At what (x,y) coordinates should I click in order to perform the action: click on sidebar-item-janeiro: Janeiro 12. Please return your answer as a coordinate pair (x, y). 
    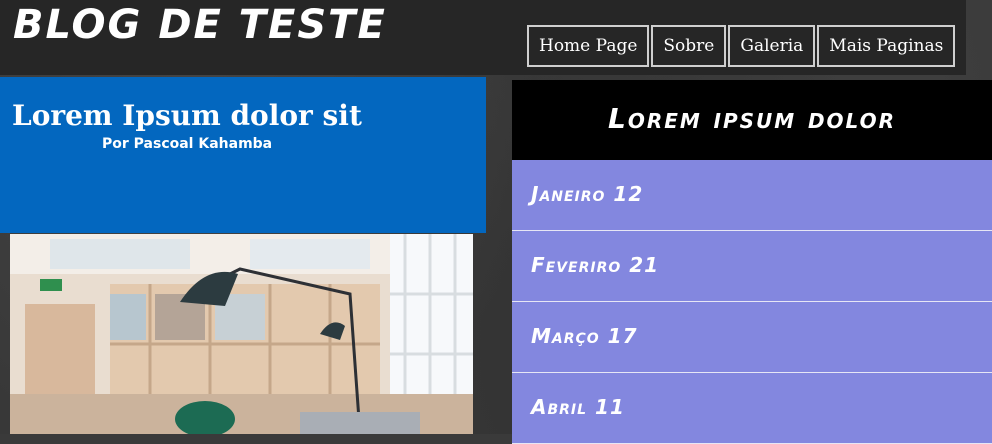
    Looking at the image, I should click on (752, 195).